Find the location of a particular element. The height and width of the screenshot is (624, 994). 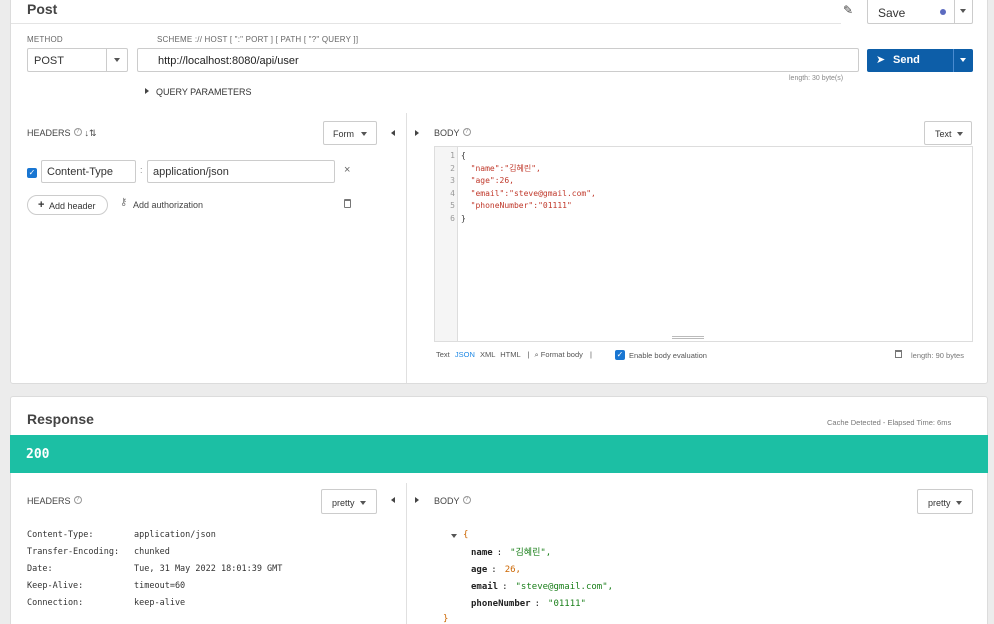

add-authorization-link: Add authorization is located at coordinates (168, 205).